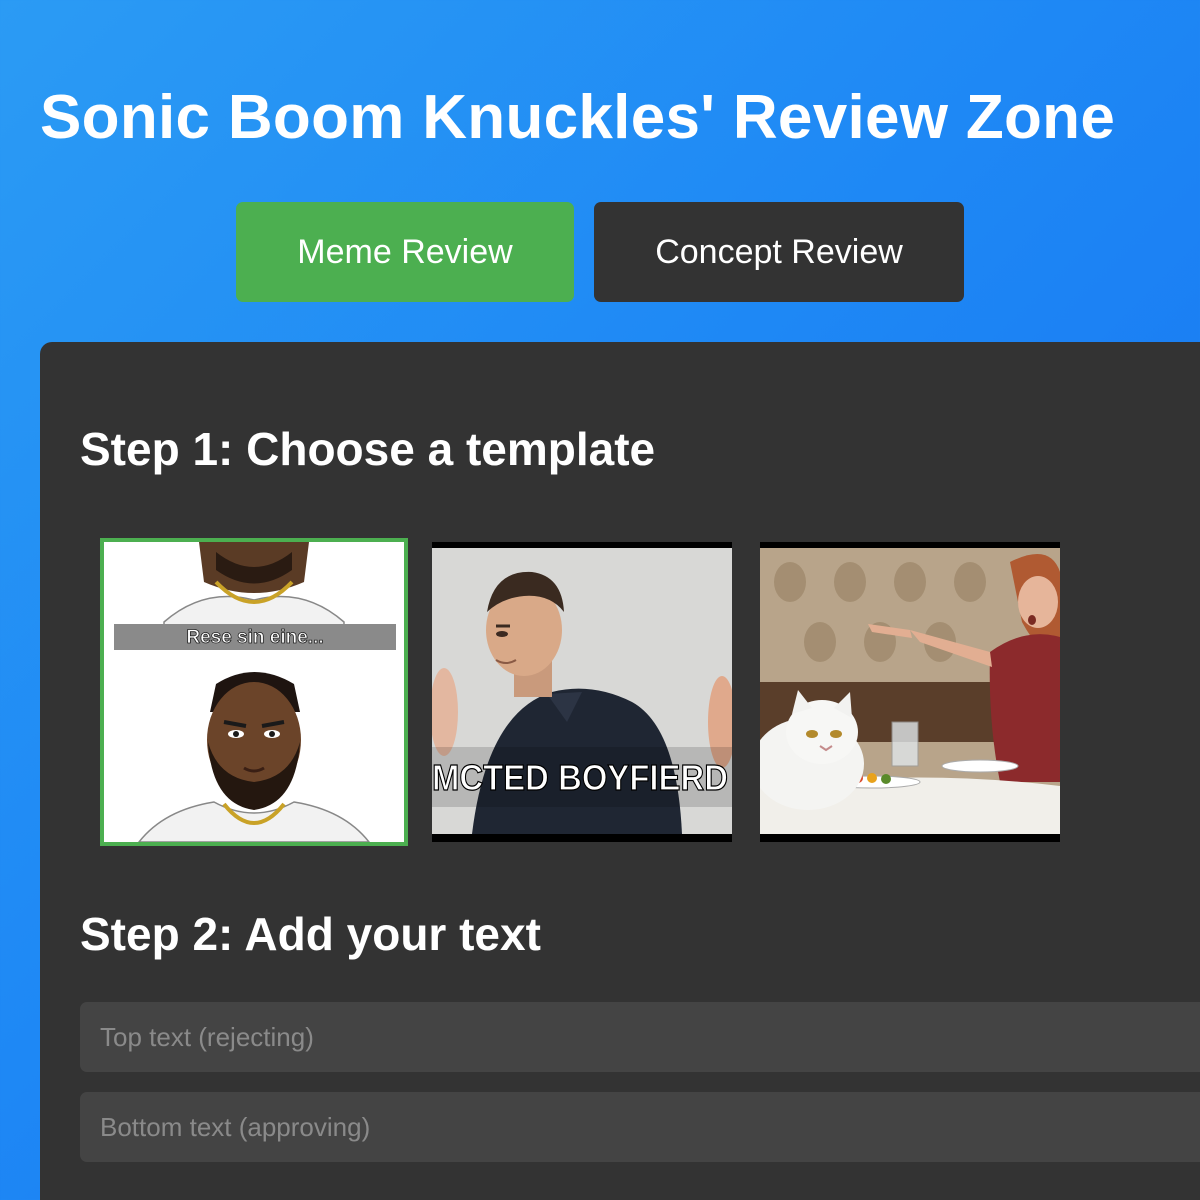 The width and height of the screenshot is (1200, 1200). What do you see at coordinates (310, 934) in the screenshot?
I see `step2-heading: Step 2: Add your text` at bounding box center [310, 934].